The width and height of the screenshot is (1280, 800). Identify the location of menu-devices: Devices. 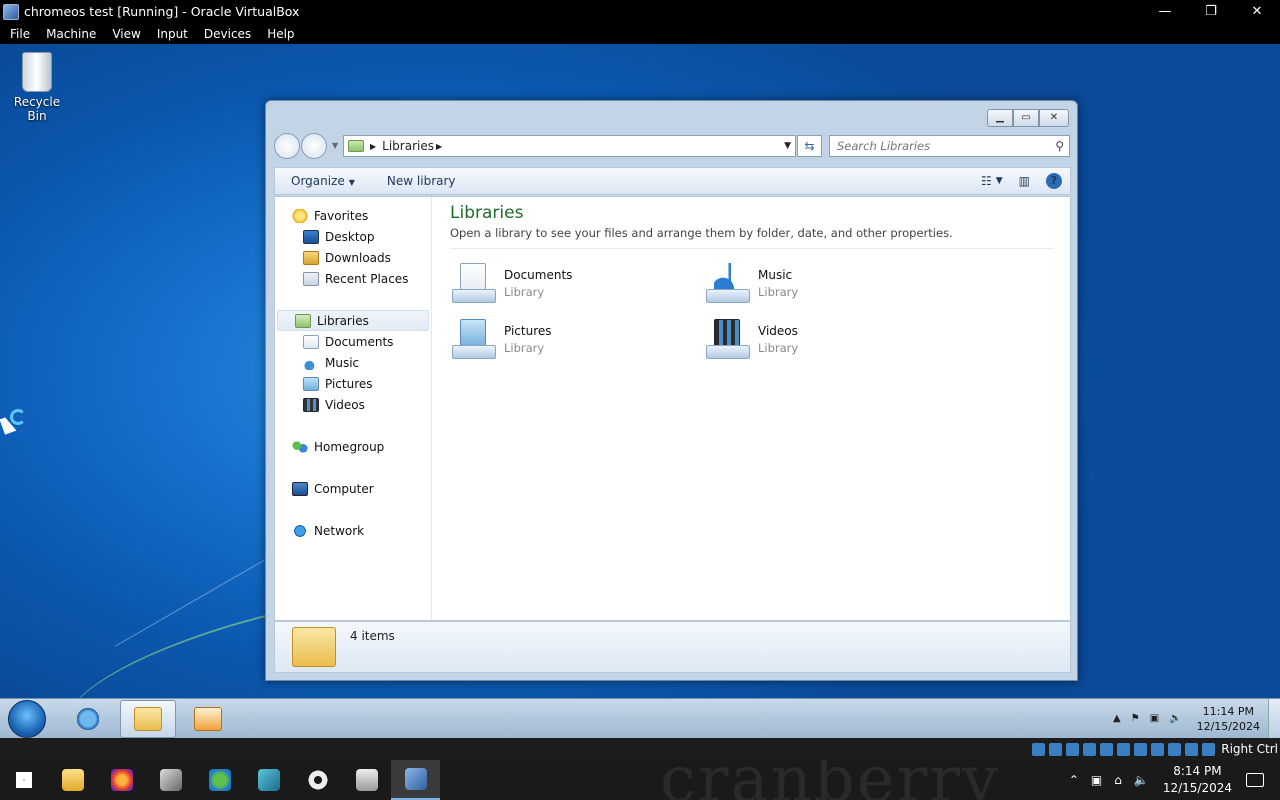
(225, 34).